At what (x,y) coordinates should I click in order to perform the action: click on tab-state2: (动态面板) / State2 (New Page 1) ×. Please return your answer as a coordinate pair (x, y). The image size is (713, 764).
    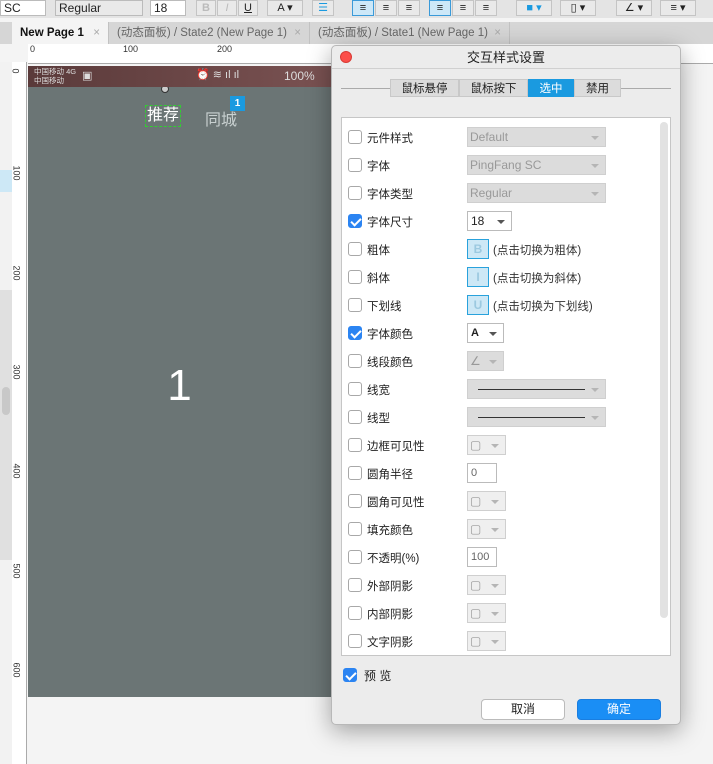
    Looking at the image, I should click on (209, 33).